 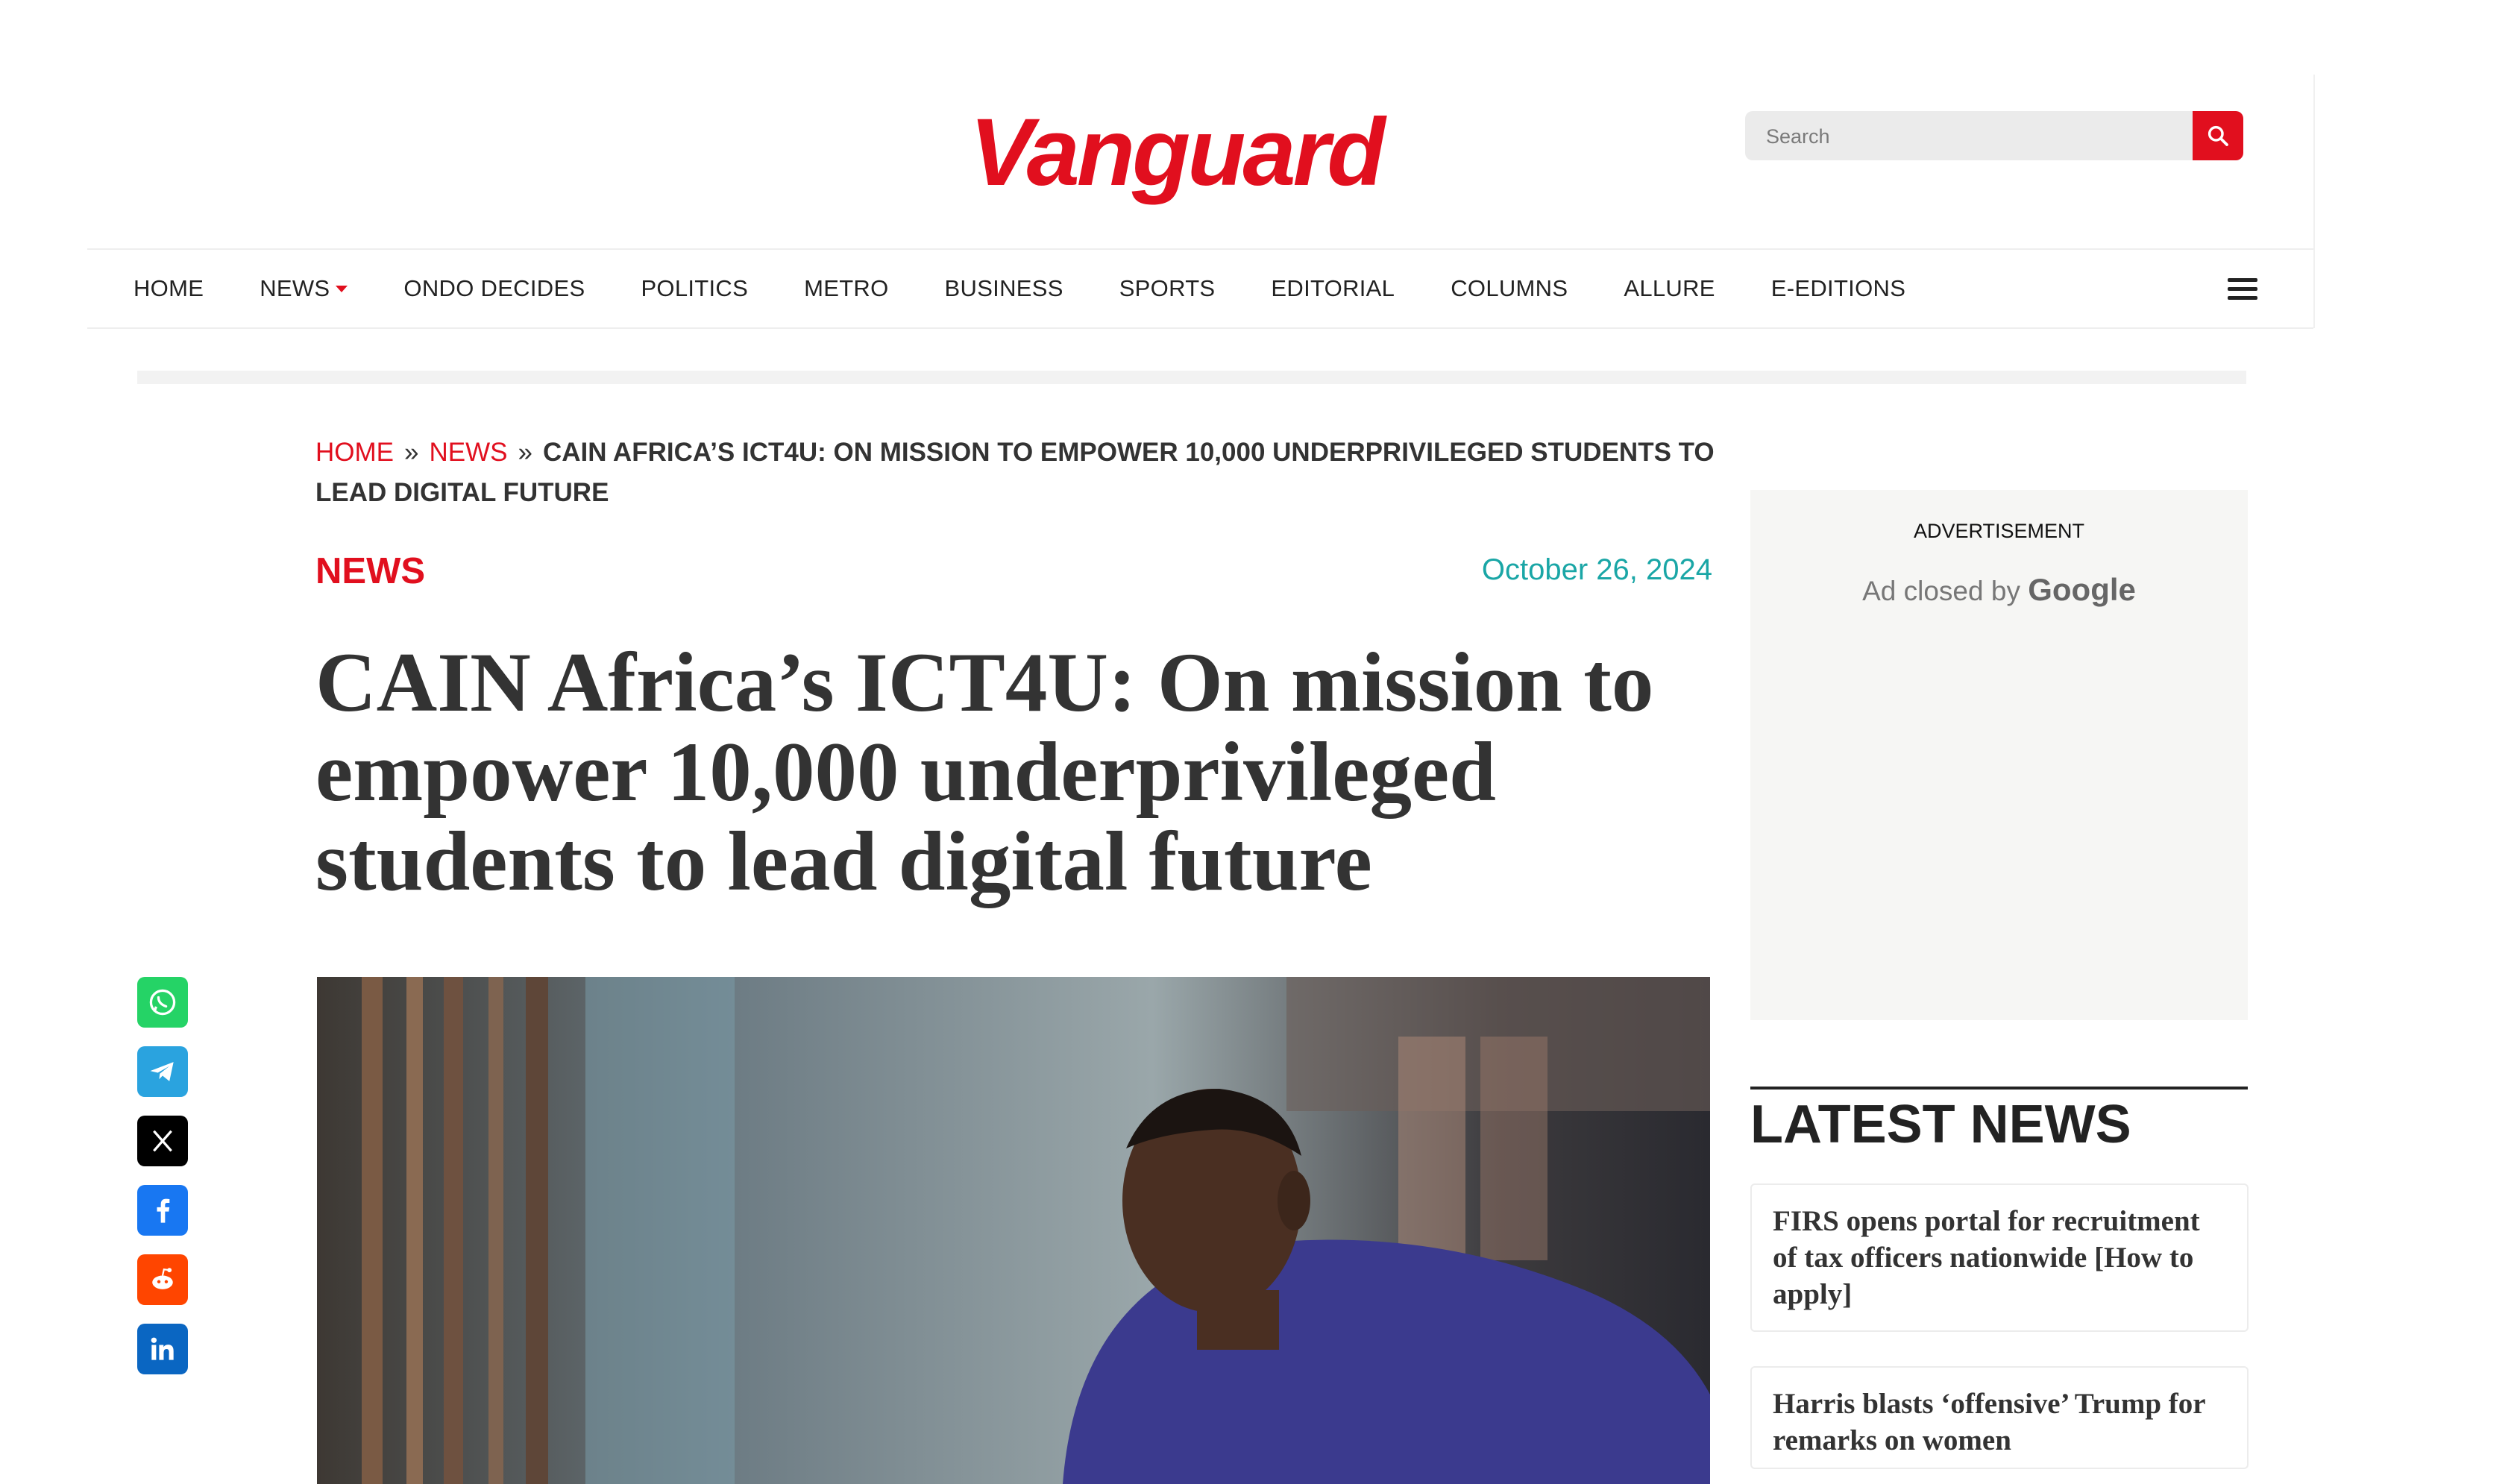 What do you see at coordinates (162, 1003) in the screenshot?
I see `whatsapp-icon` at bounding box center [162, 1003].